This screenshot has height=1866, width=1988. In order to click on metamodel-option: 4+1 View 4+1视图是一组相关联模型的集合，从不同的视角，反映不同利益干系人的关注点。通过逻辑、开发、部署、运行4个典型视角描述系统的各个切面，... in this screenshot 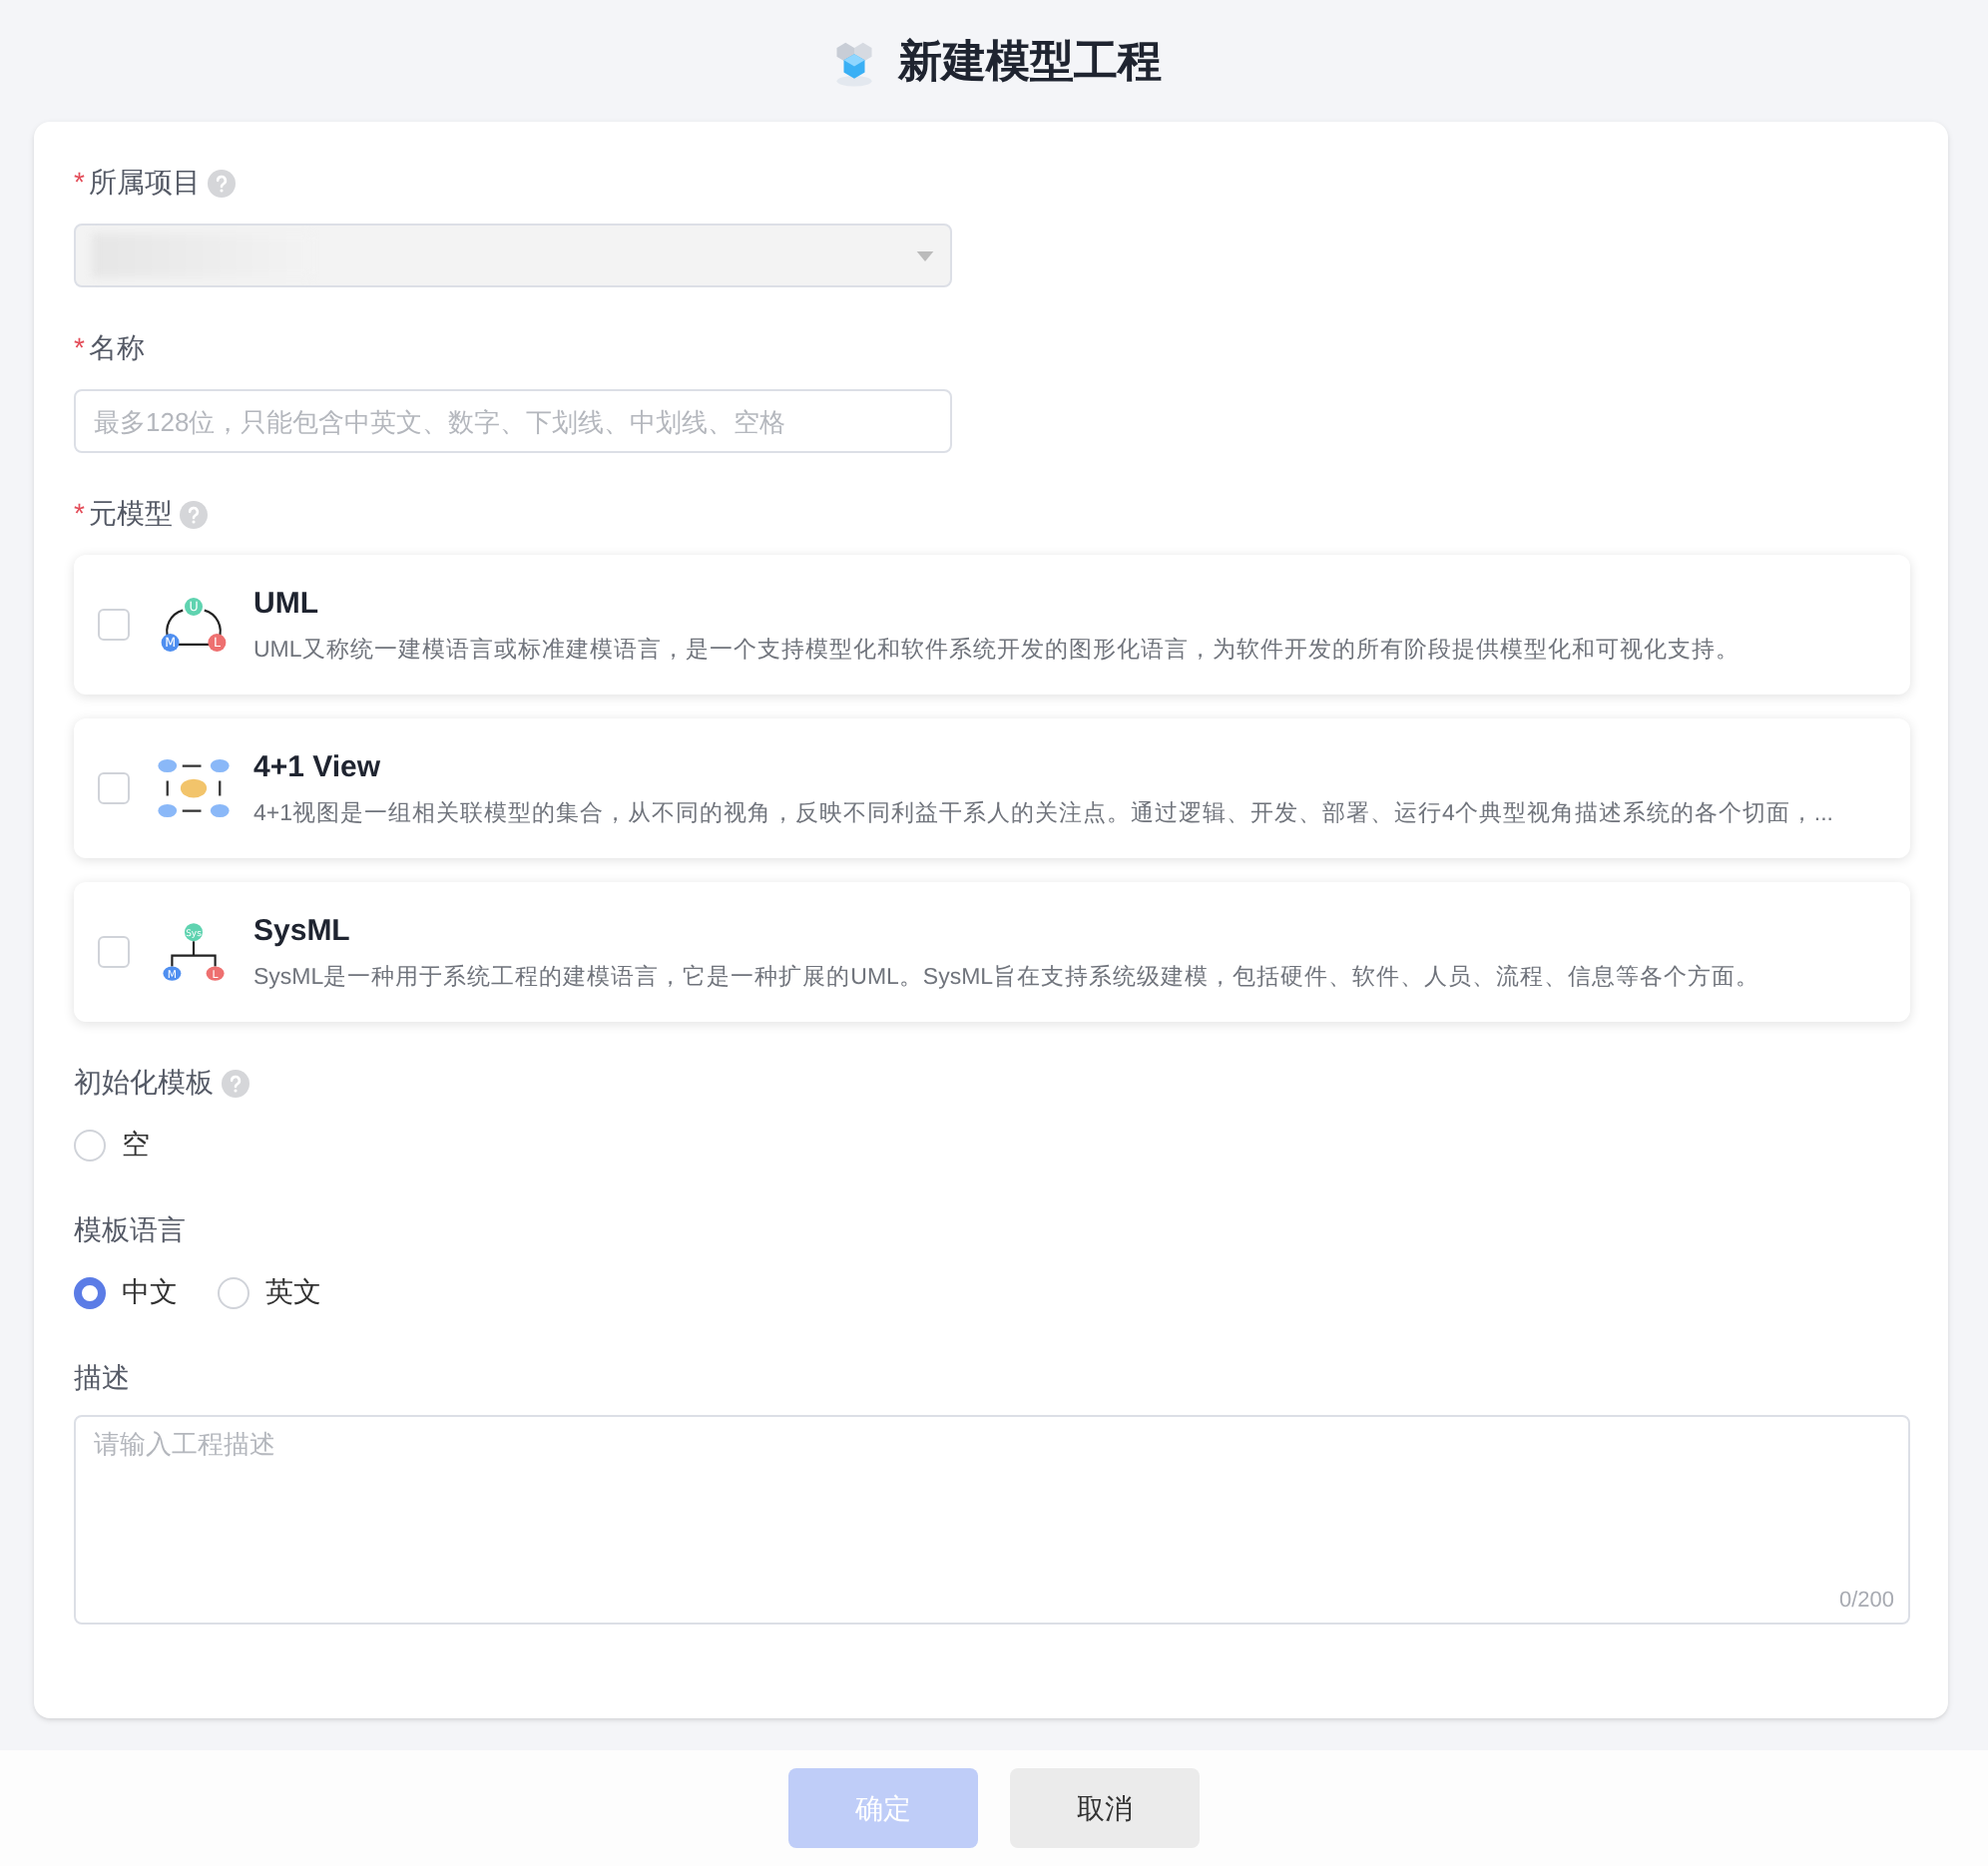, I will do `click(992, 788)`.